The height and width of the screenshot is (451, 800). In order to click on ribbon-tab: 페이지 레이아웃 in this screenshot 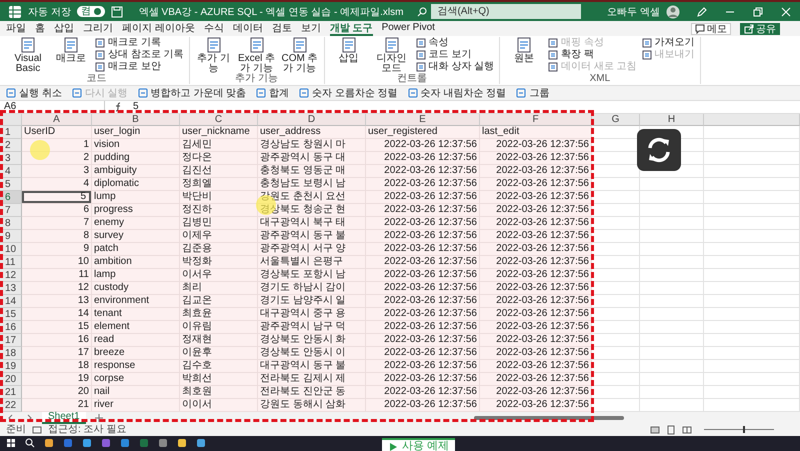, I will do `click(158, 29)`.